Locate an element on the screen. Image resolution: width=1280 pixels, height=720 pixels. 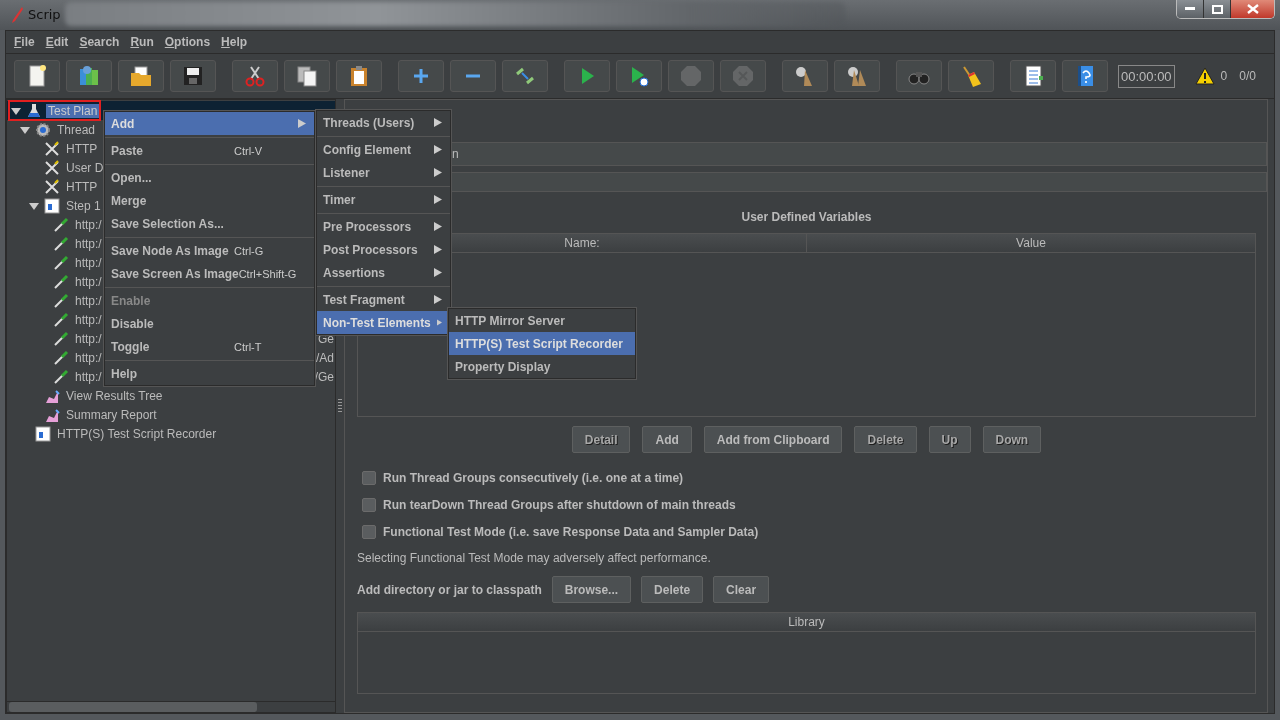
warning-count: 0 is located at coordinates (1224, 76).